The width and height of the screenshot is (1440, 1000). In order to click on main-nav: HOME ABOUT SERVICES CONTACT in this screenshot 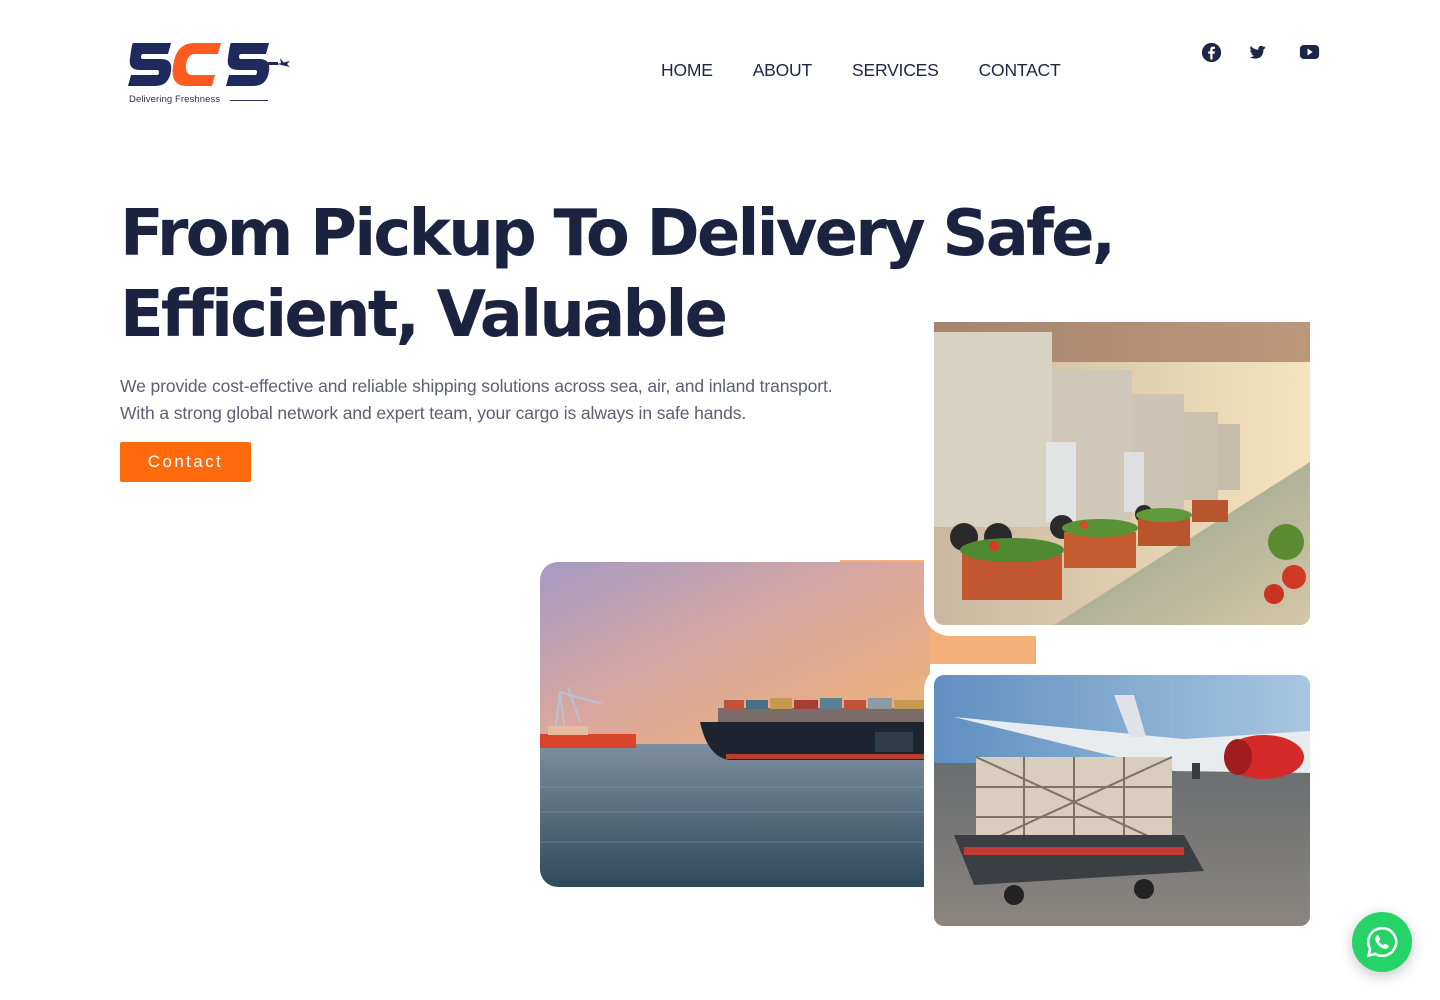, I will do `click(861, 70)`.